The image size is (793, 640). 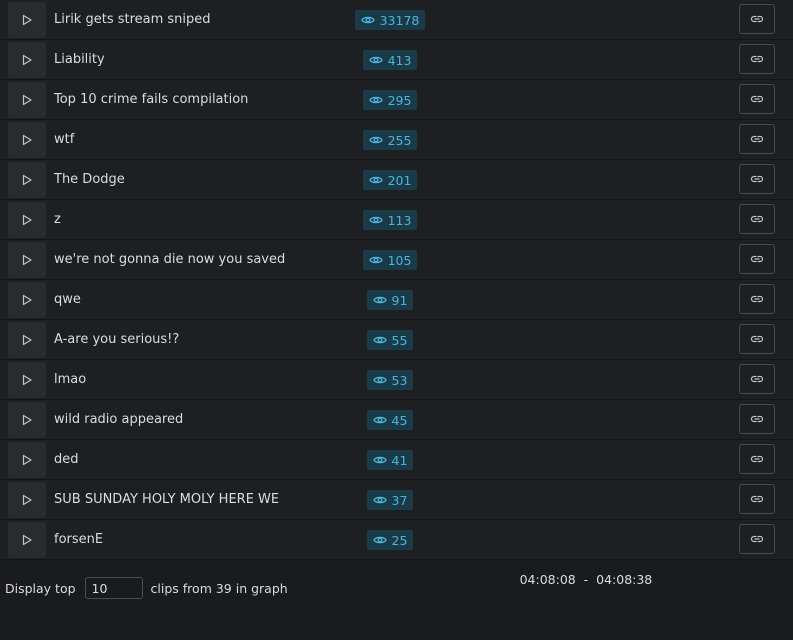 I want to click on clip-title: Liability, so click(x=79, y=59).